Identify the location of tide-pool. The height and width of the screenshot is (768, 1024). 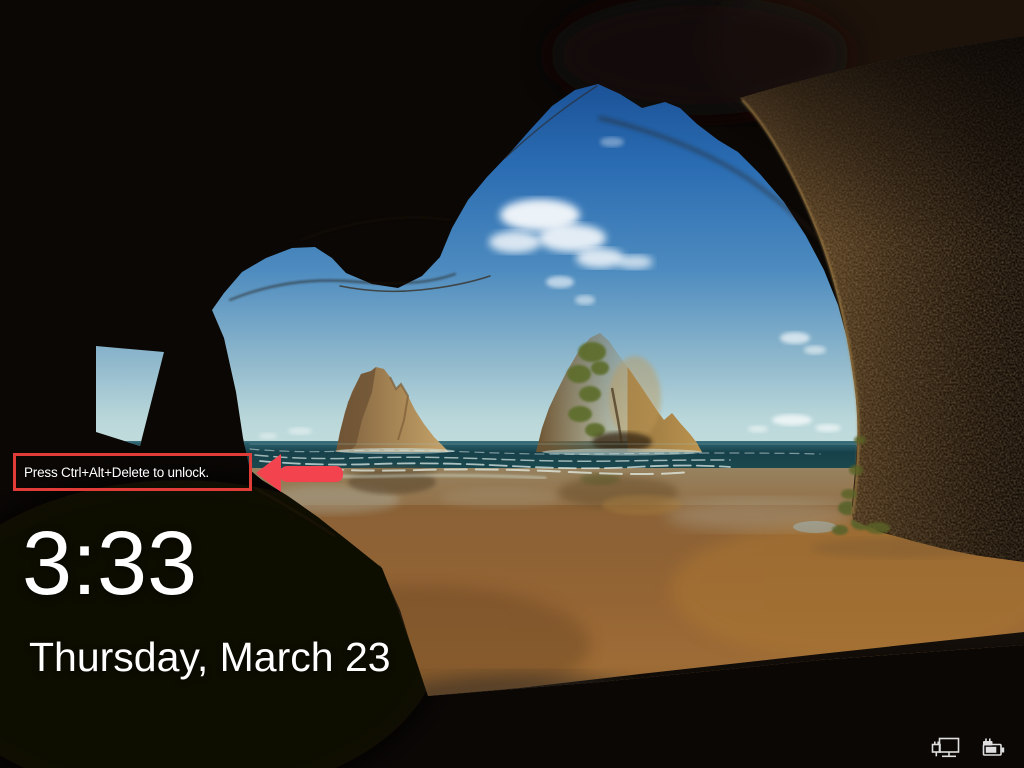
(815, 527).